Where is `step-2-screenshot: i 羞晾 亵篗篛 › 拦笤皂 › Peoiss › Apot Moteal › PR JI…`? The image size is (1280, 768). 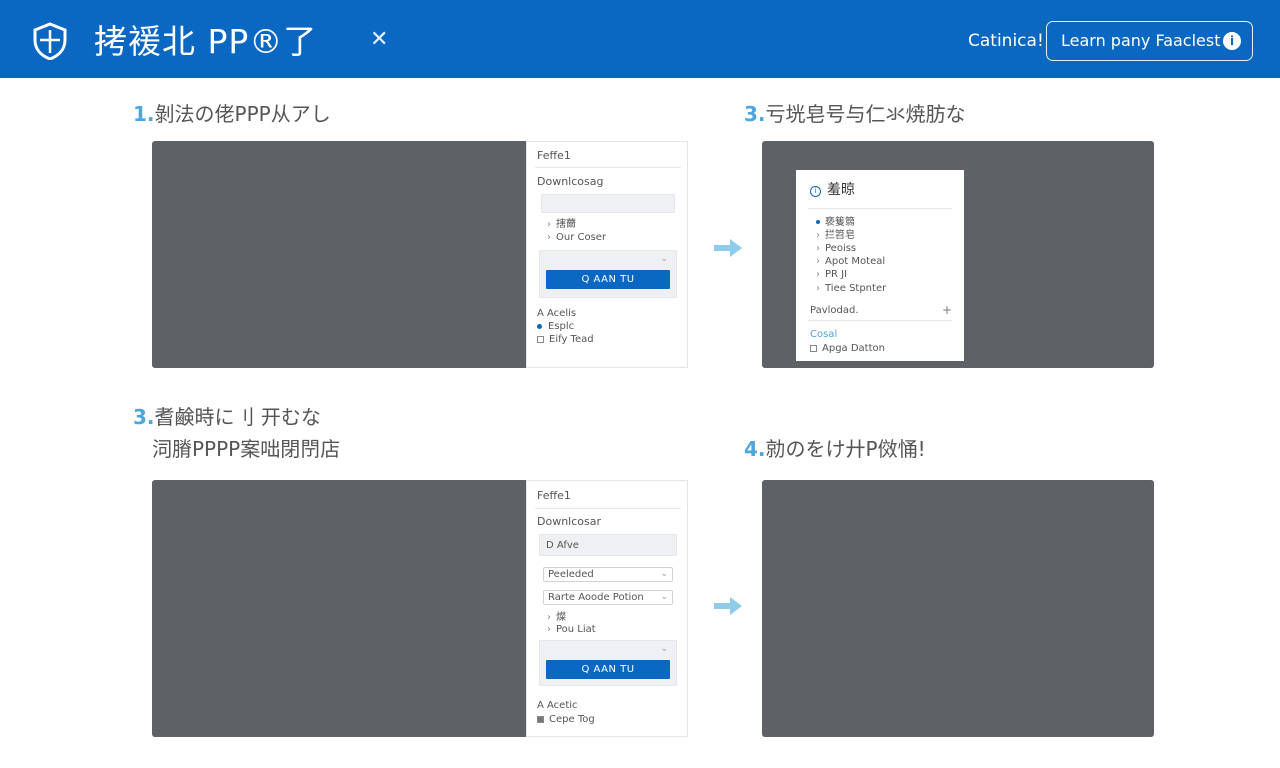 step-2-screenshot: i 羞晾 亵篗篛 › 拦笤皂 › Peoiss › Apot Moteal › PR JI… is located at coordinates (958, 254).